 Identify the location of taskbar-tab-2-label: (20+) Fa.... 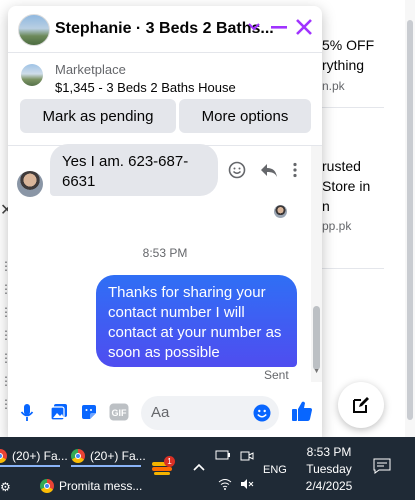
(118, 456).